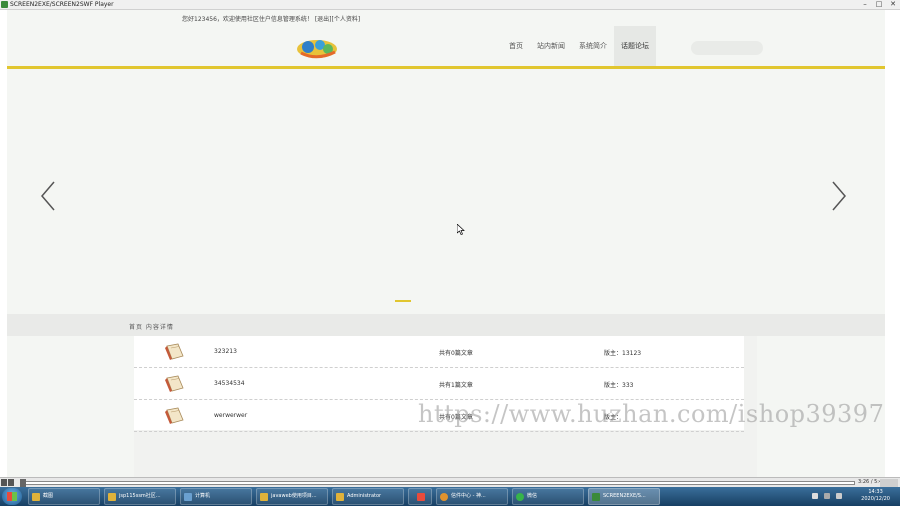 The height and width of the screenshot is (506, 900). I want to click on profile-link: [个人资料], so click(346, 19).